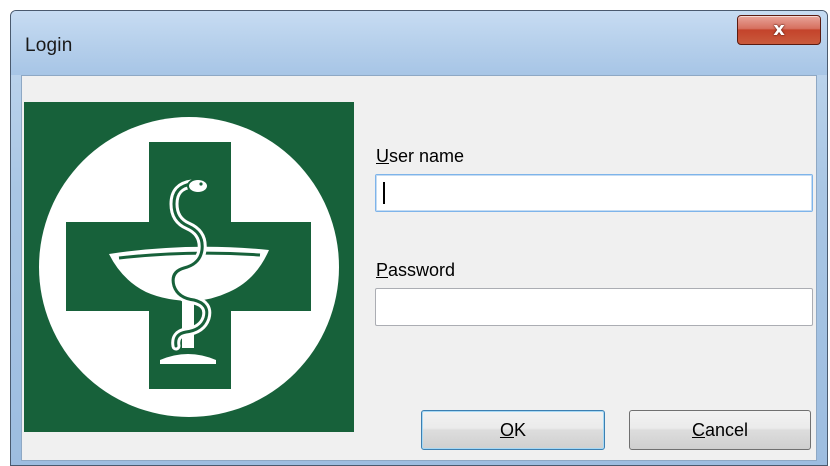 This screenshot has height=466, width=830. What do you see at coordinates (594, 193) in the screenshot?
I see `username-input` at bounding box center [594, 193].